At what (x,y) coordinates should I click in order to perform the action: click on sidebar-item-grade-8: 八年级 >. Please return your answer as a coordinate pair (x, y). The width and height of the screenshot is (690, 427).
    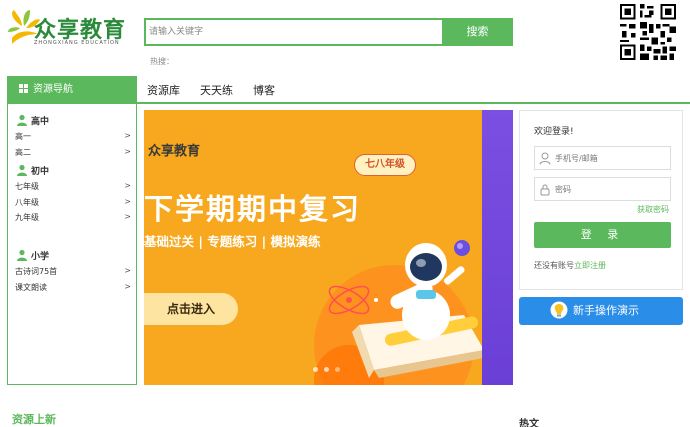
    Looking at the image, I should click on (73, 202).